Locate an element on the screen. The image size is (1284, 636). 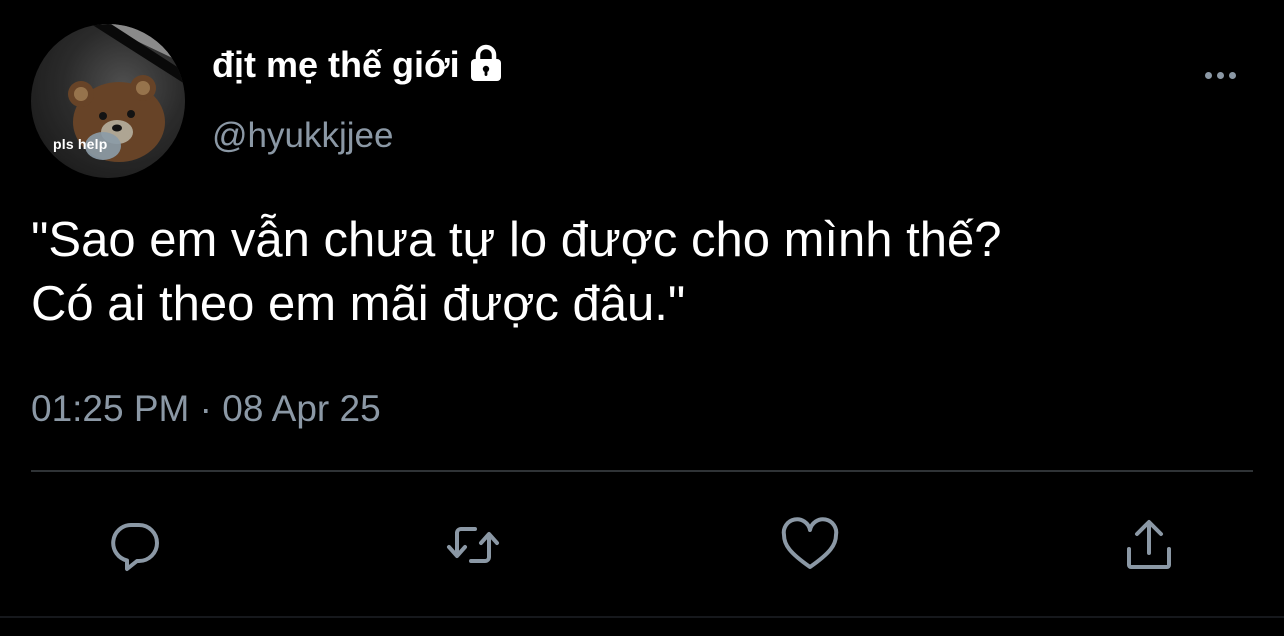
share-button is located at coordinates (1149, 545).